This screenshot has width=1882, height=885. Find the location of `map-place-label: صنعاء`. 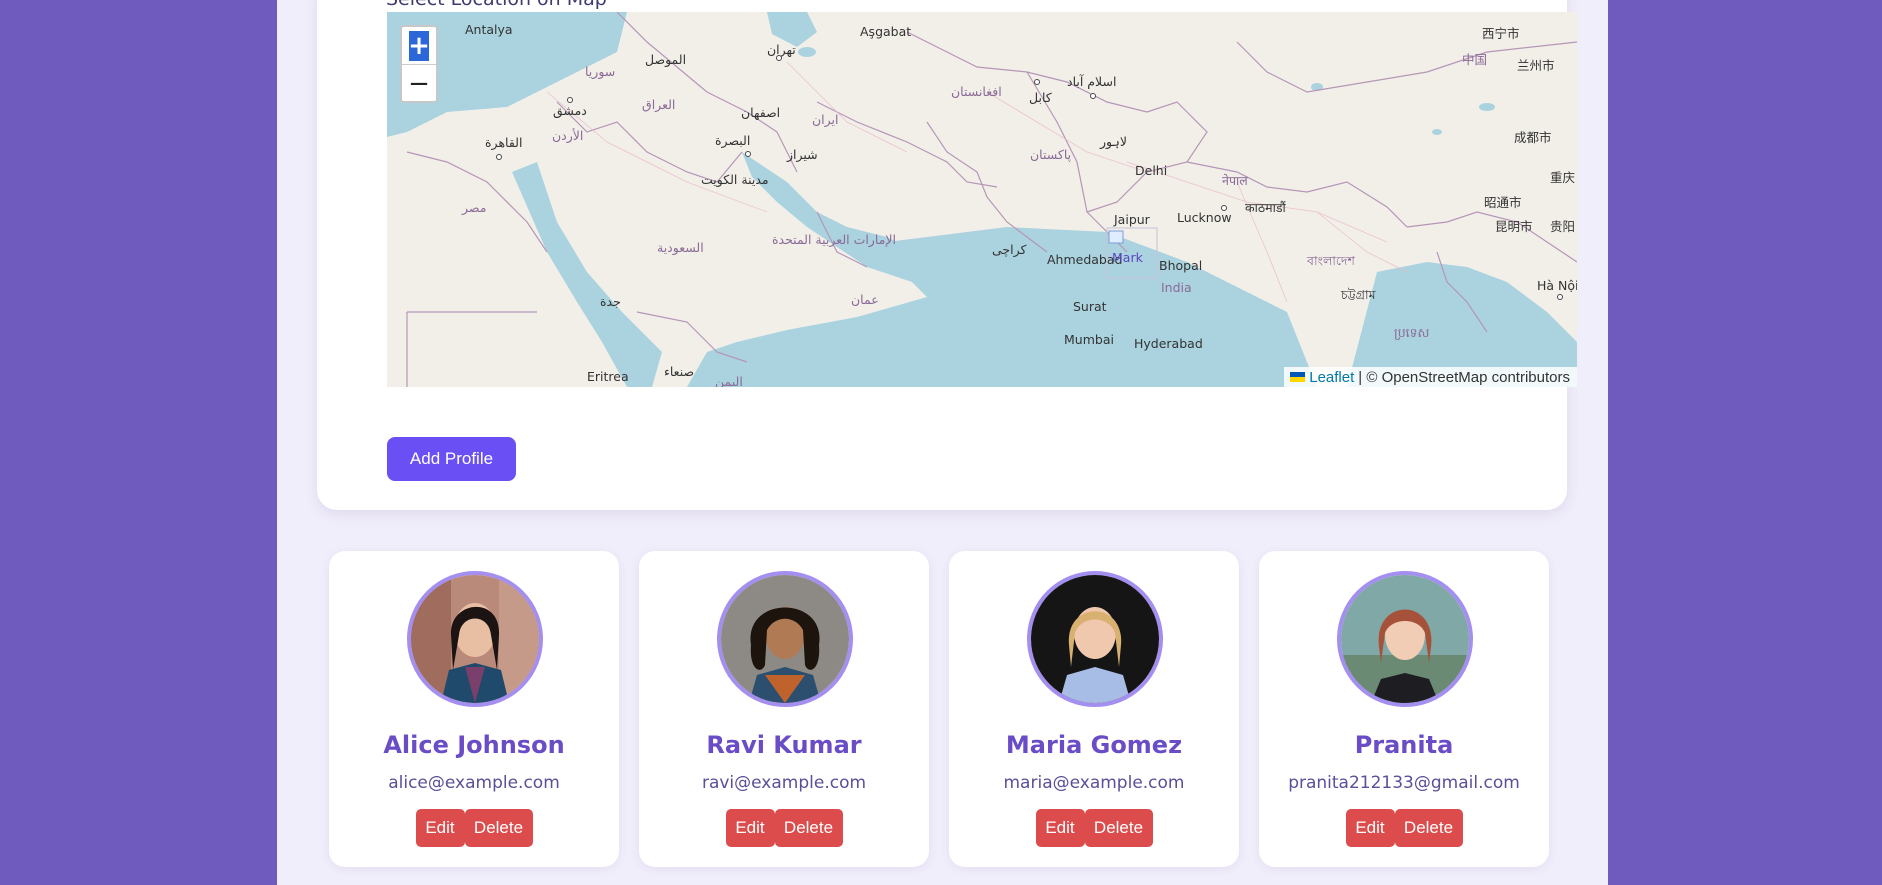

map-place-label: صنعاء is located at coordinates (679, 371).